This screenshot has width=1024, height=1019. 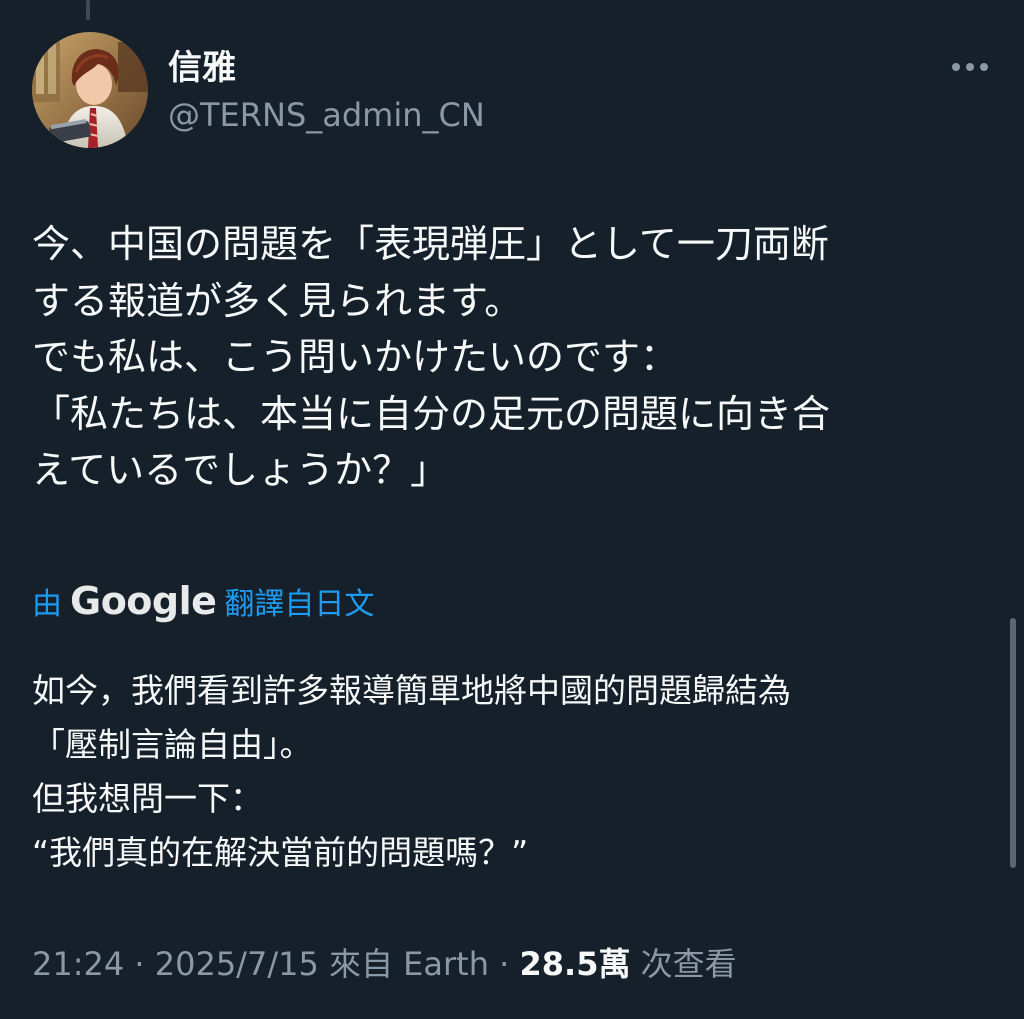 What do you see at coordinates (202, 68) in the screenshot?
I see `display-name: 信雅` at bounding box center [202, 68].